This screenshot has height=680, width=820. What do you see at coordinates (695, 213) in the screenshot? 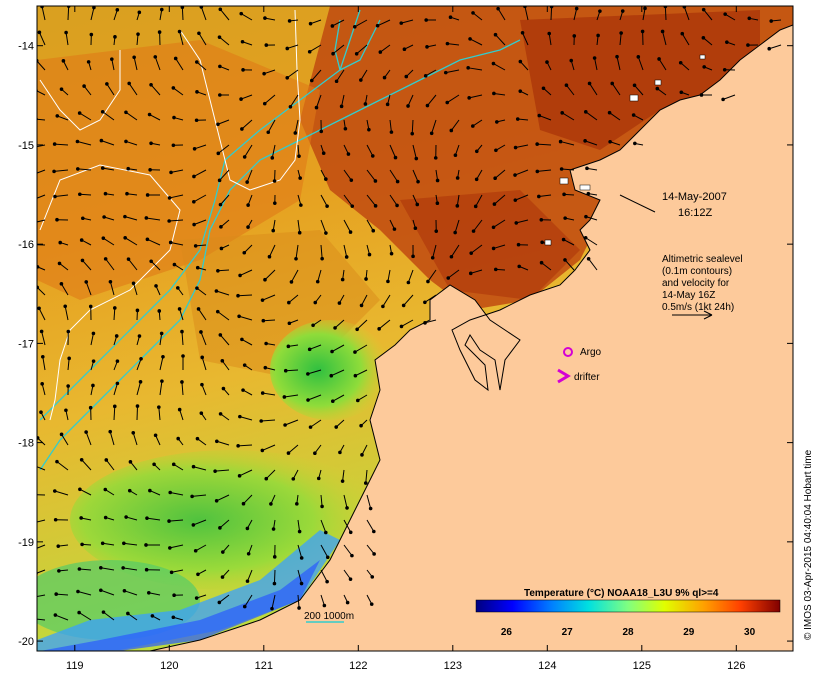
I see `time-label: 16:12Z` at bounding box center [695, 213].